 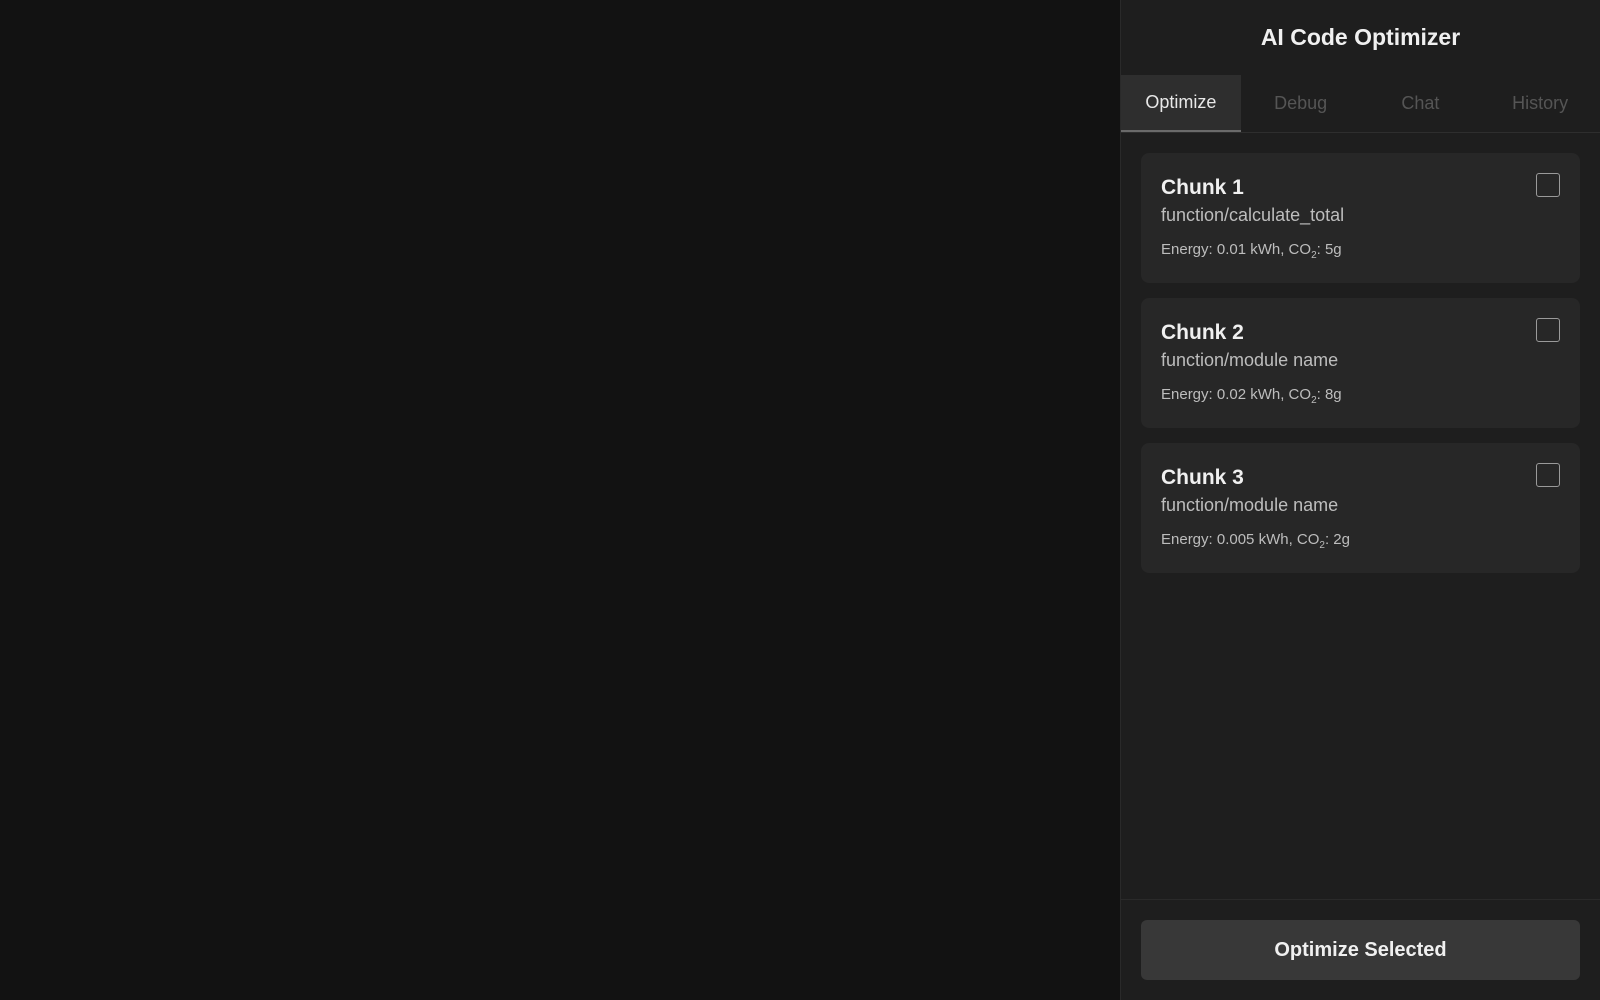 What do you see at coordinates (1240, 539) in the screenshot?
I see `chunk-energy: Energy: 0.005 kWh, CO` at bounding box center [1240, 539].